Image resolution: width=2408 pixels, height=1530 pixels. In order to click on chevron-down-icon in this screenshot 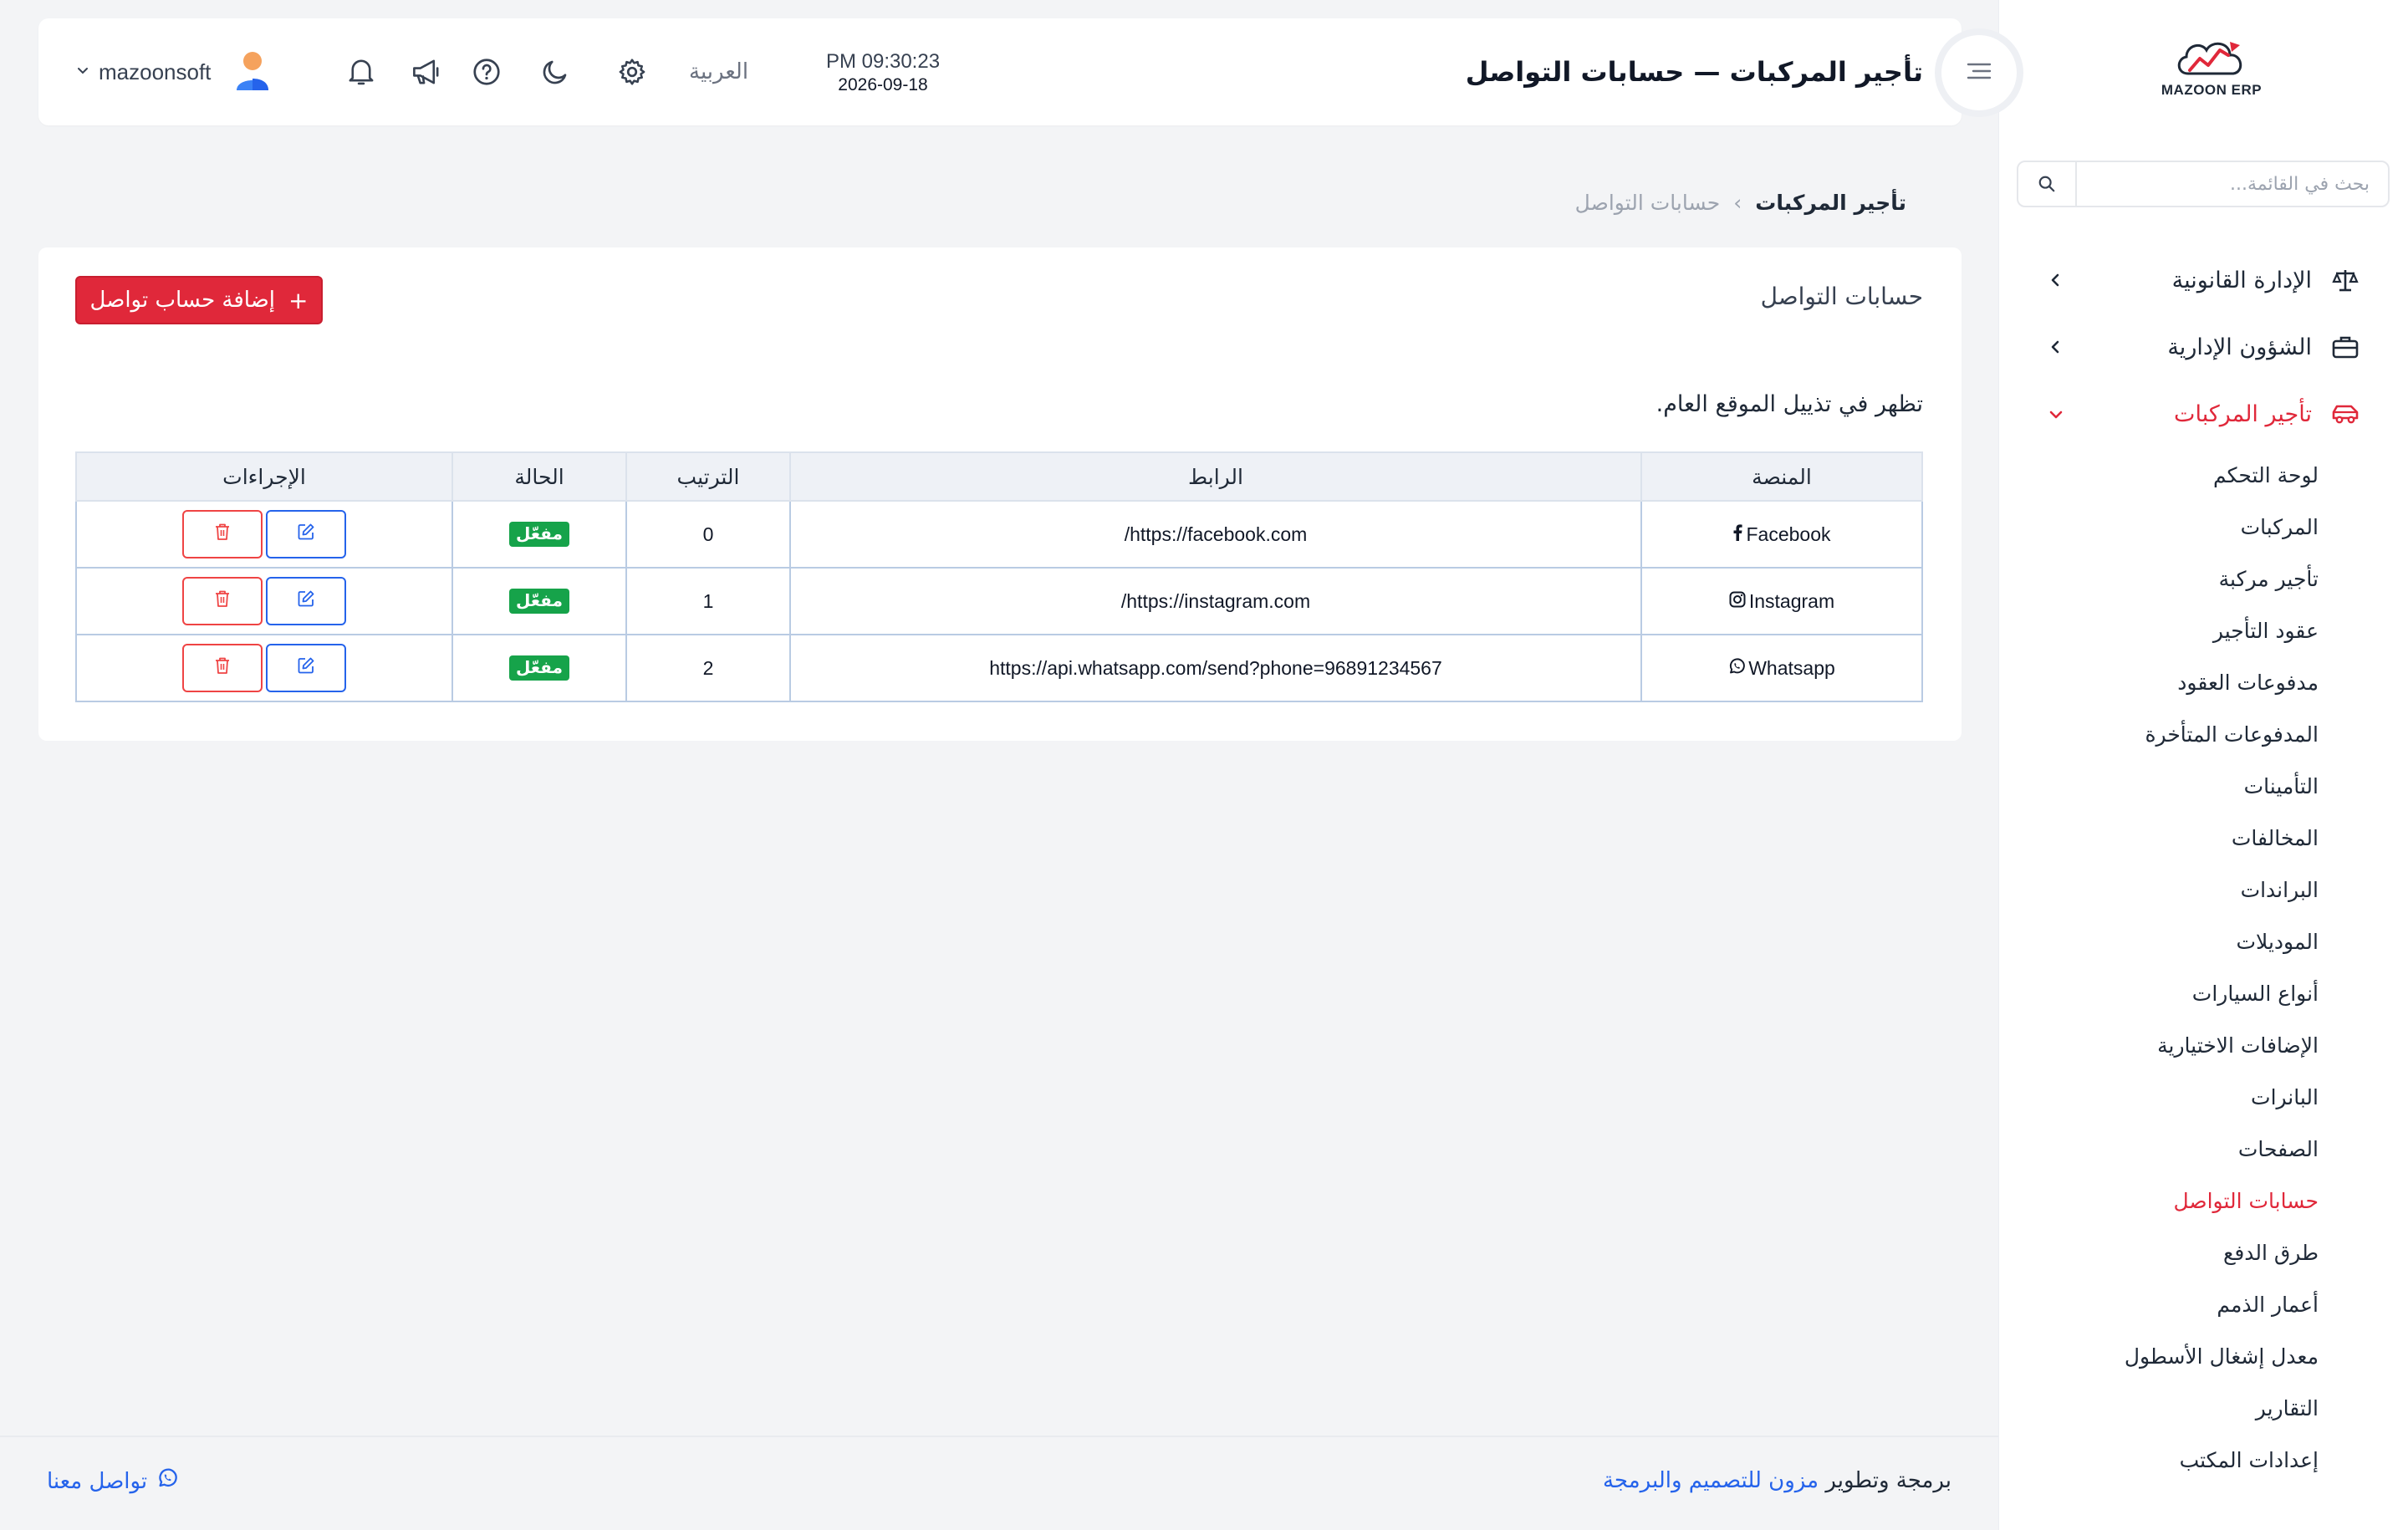, I will do `click(83, 71)`.